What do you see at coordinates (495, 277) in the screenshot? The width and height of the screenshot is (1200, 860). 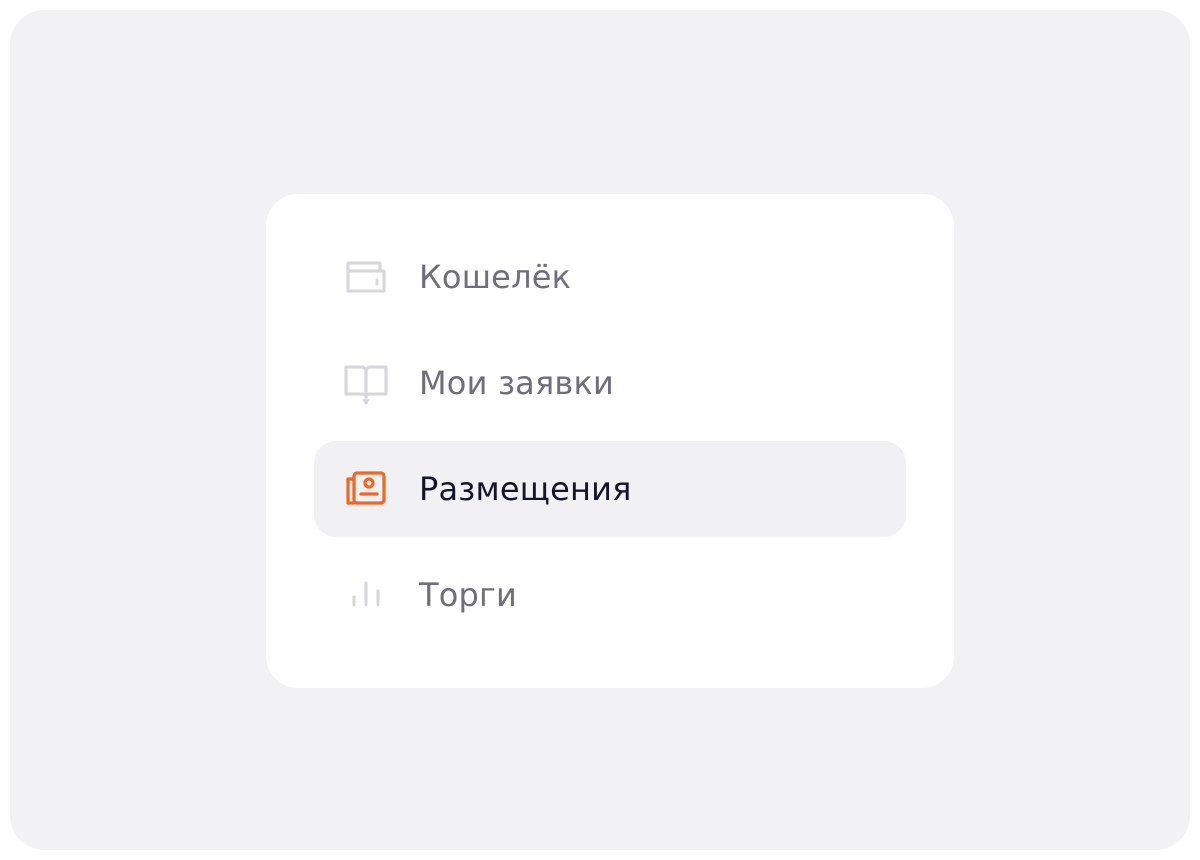 I see `menu-item-label: Кошелёк` at bounding box center [495, 277].